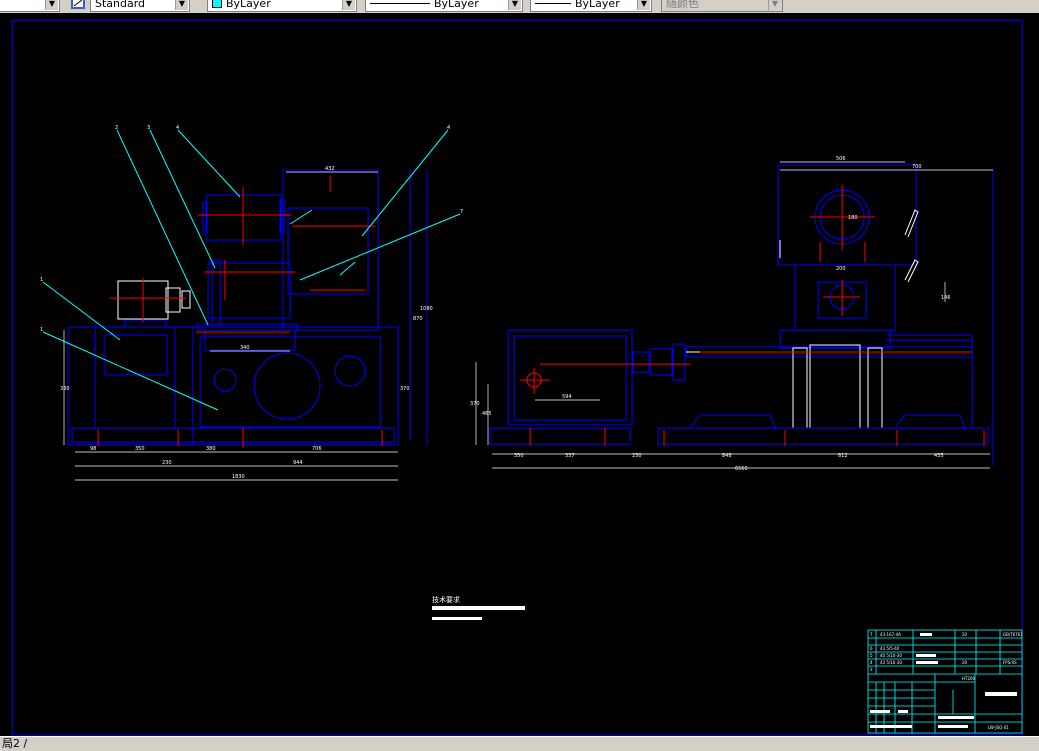 The width and height of the screenshot is (1039, 751). I want to click on linetype-sample-icon, so click(400, 3).